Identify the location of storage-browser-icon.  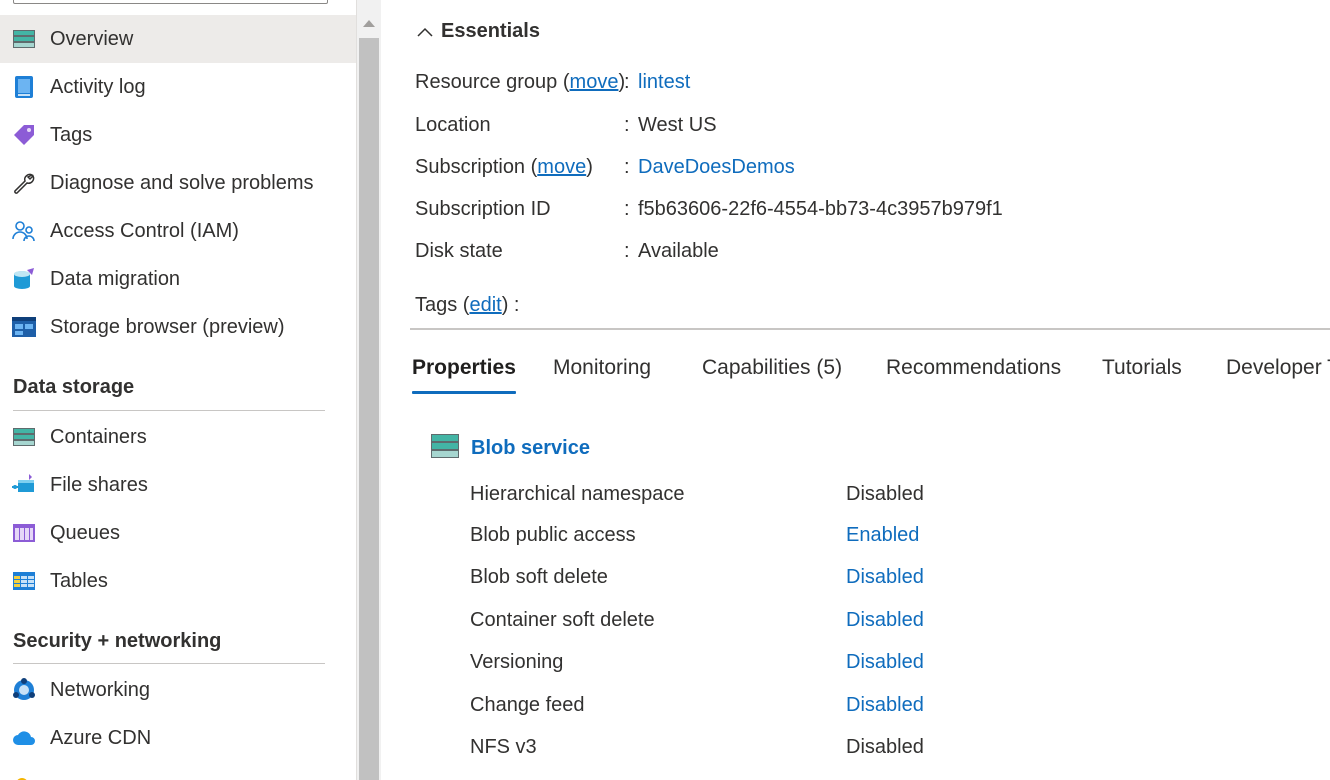
(24, 327).